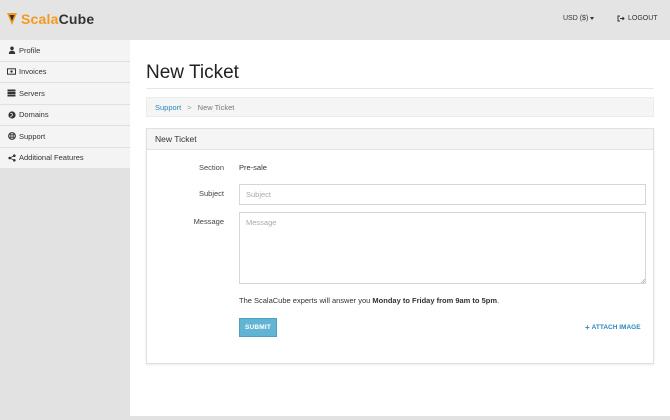 The height and width of the screenshot is (420, 670). I want to click on sidebar-item-invoices: Invoices, so click(65, 72).